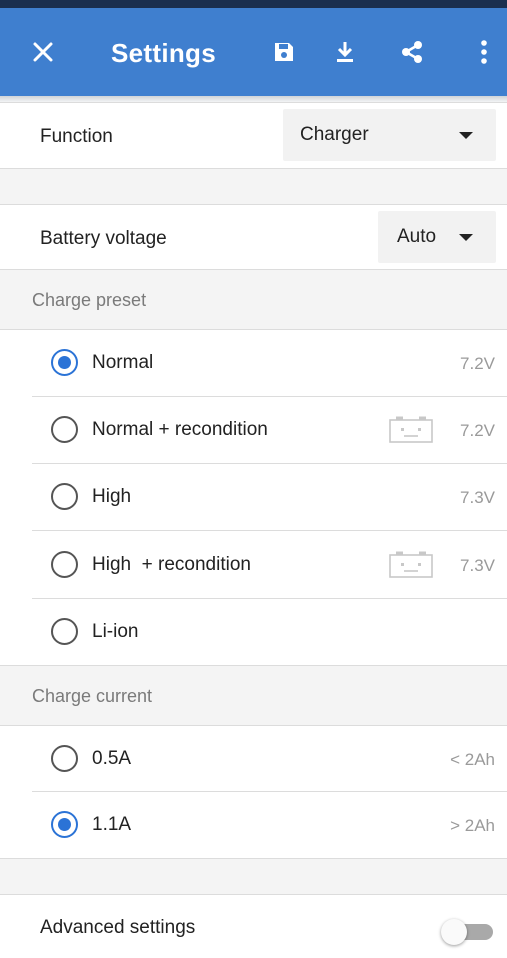  I want to click on current-option-1-1a: 1.1A > 2Ah, so click(253, 825).